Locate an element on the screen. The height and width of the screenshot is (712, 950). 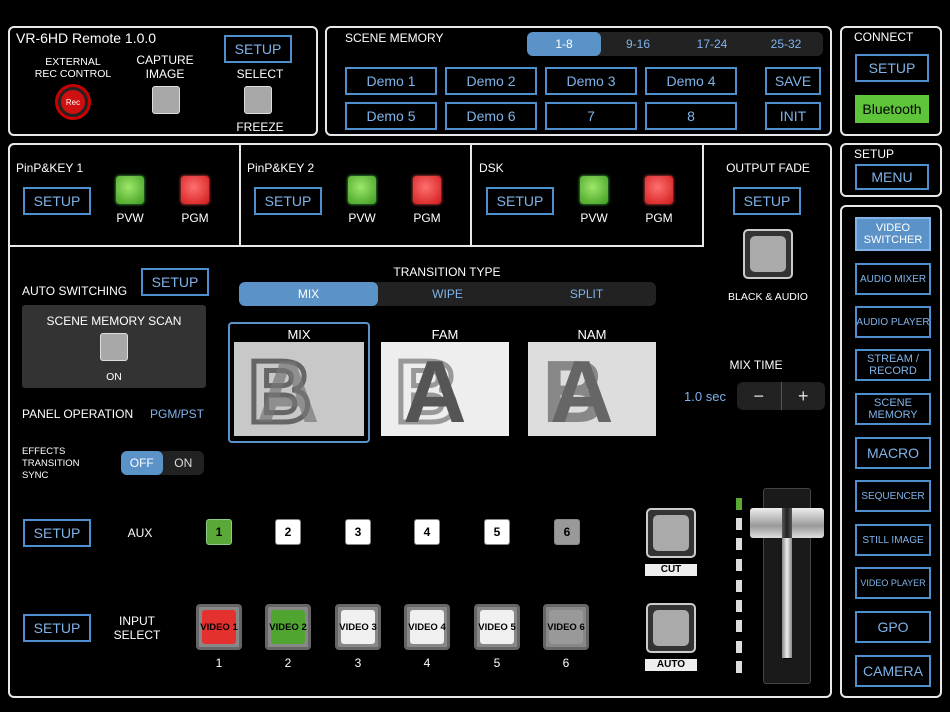
bluetooth-button: Bluetooth is located at coordinates (892, 109).